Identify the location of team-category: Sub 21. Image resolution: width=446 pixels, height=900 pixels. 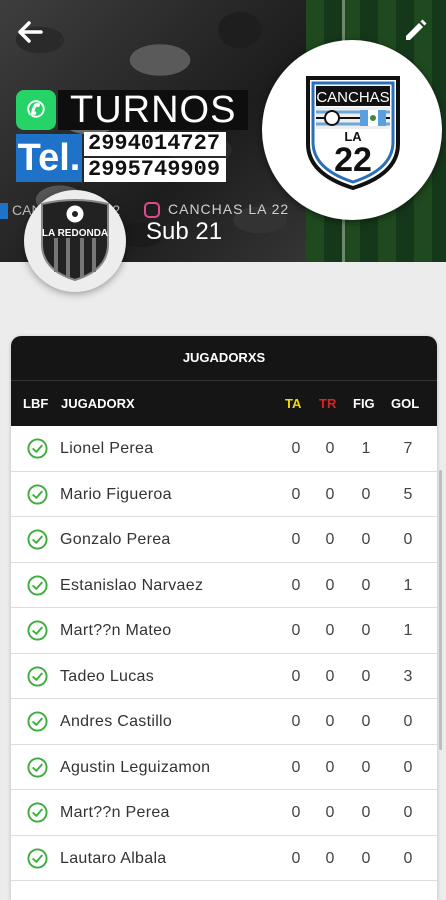
(184, 231).